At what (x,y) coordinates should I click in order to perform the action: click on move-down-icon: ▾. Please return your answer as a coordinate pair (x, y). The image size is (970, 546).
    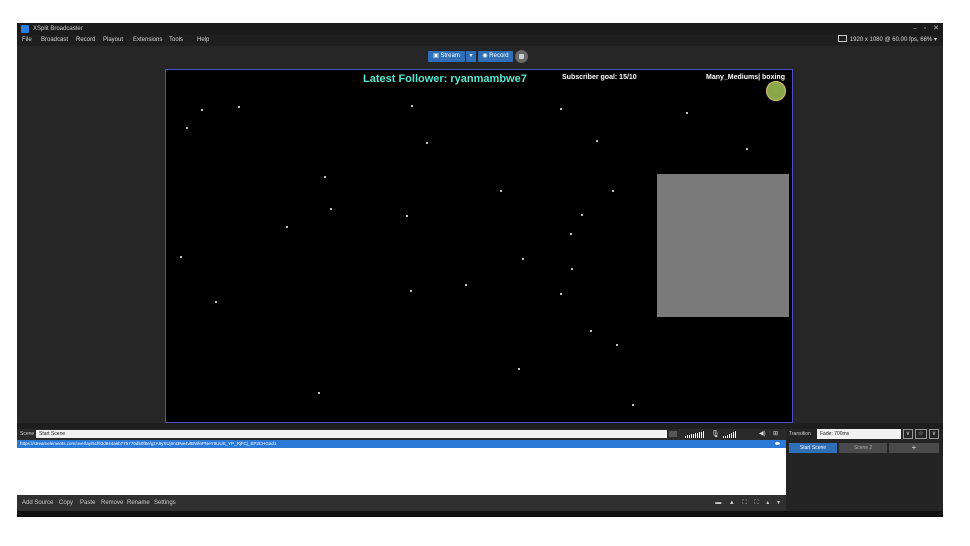
    Looking at the image, I should click on (778, 503).